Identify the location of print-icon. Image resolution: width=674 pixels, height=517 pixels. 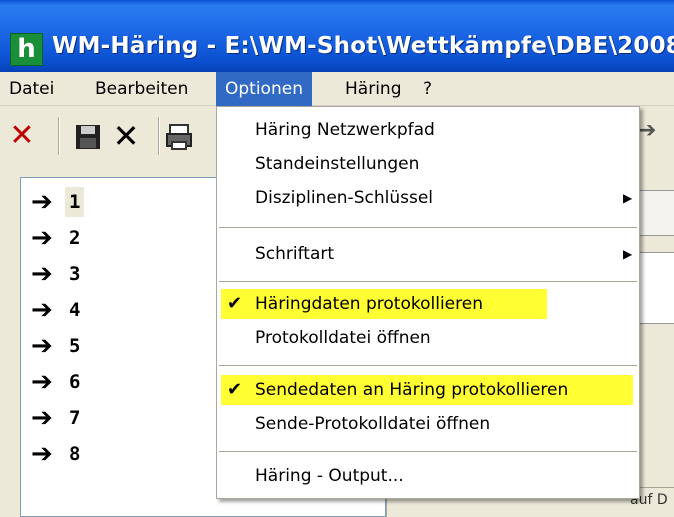
(189, 136).